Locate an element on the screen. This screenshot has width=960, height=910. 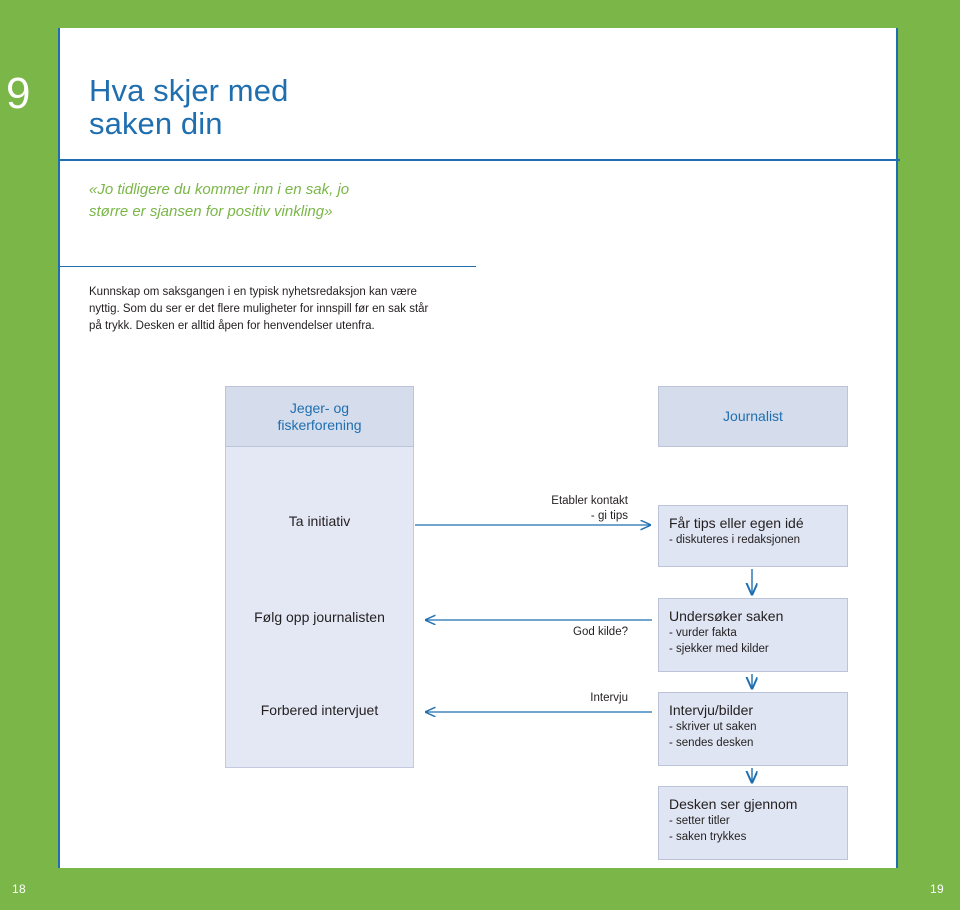
green-band-right is located at coordinates (929, 455).